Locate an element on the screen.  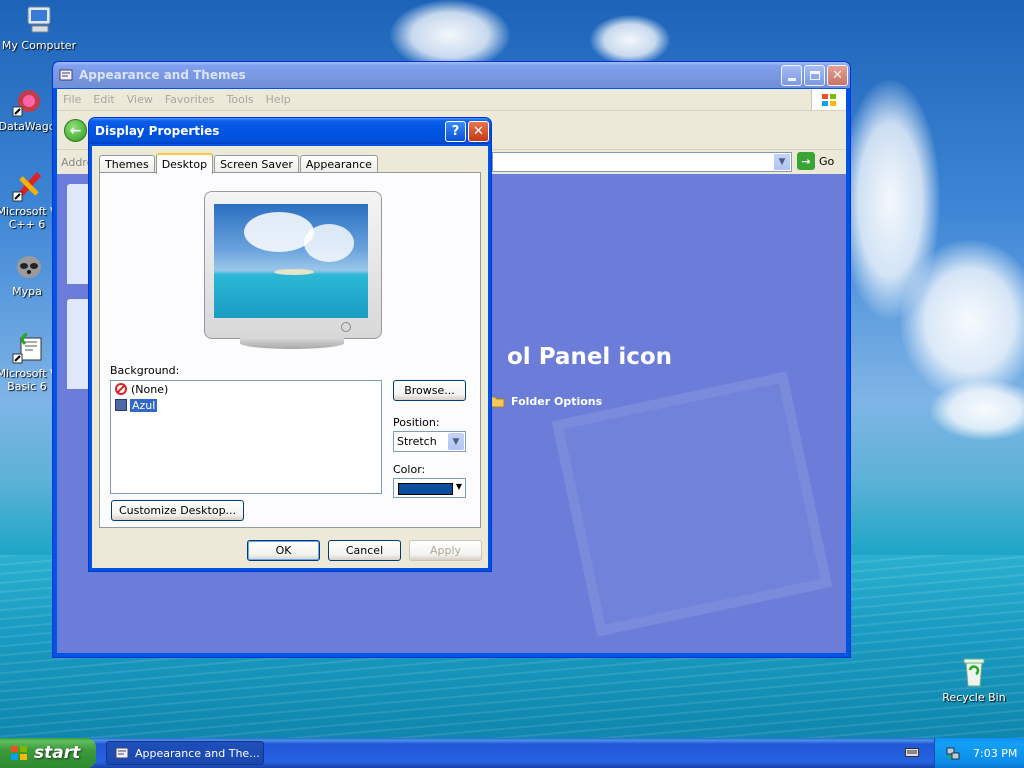
back-arrow-icon: ← is located at coordinates (75, 130).